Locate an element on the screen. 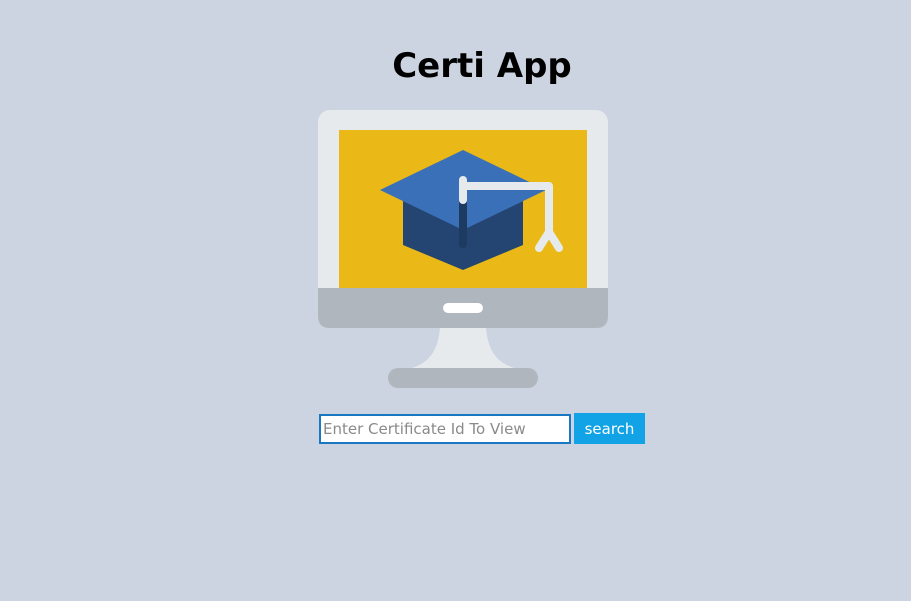 Image resolution: width=911 pixels, height=601 pixels. certificate-id-input is located at coordinates (445, 428).